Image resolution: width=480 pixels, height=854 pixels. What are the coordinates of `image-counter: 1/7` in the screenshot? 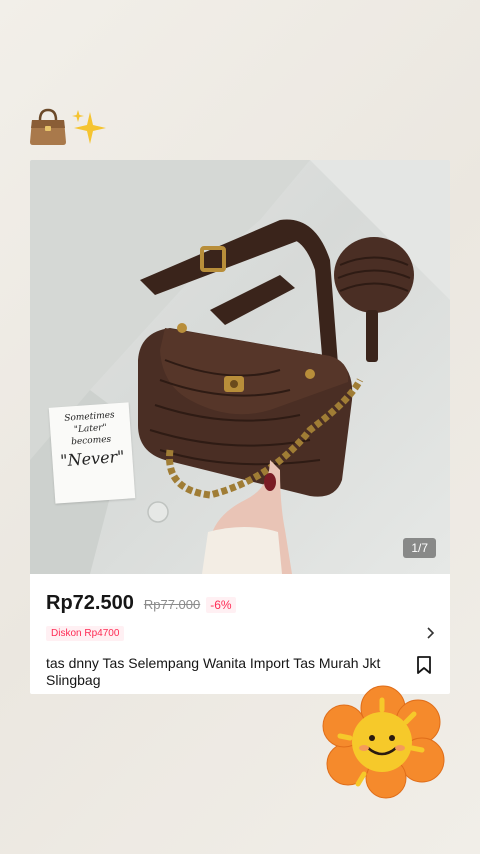 It's located at (419, 548).